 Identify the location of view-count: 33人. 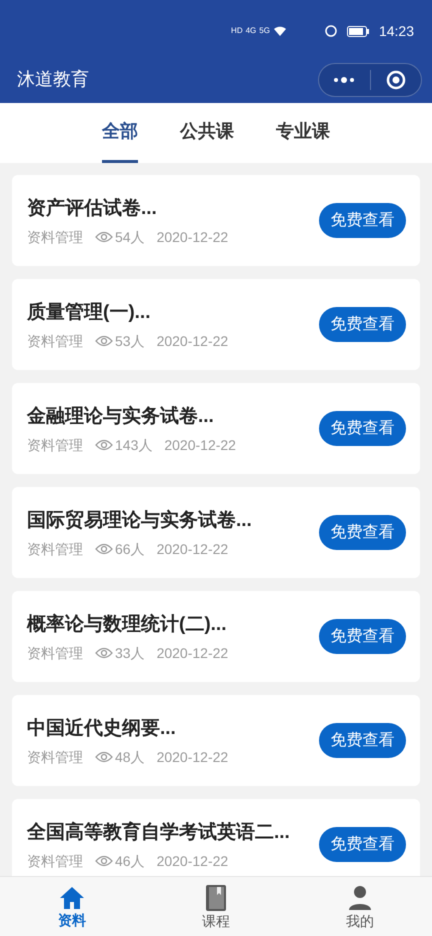
(130, 653).